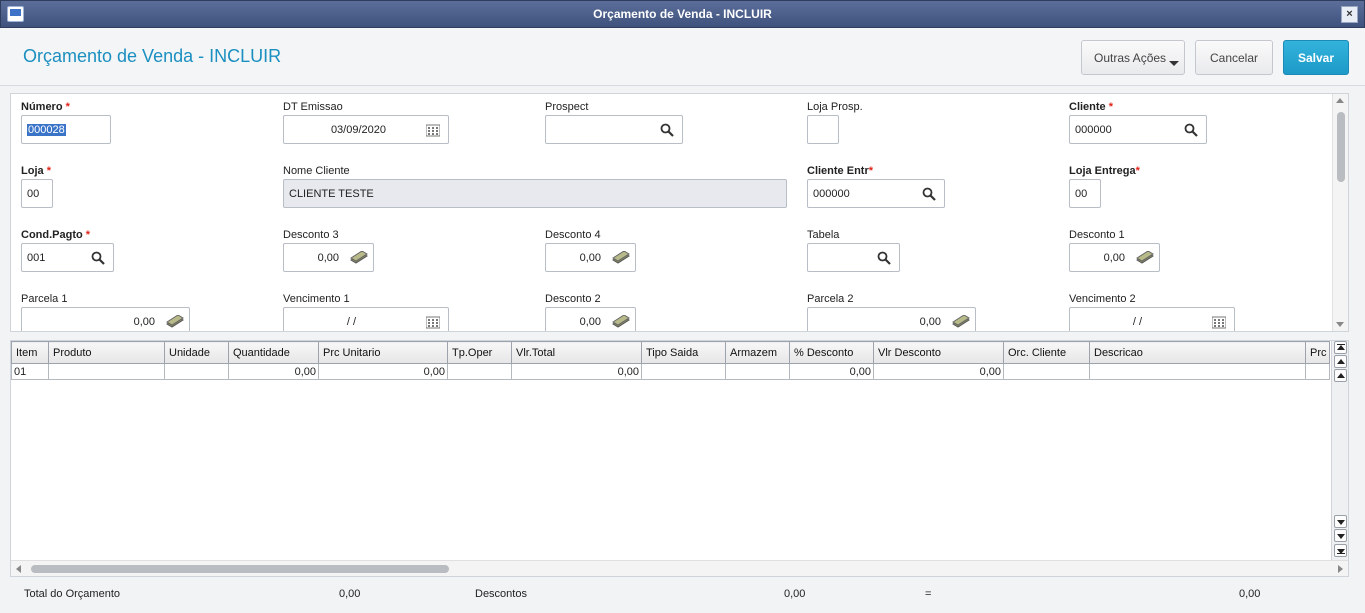  What do you see at coordinates (72, 594) in the screenshot?
I see `total-orcamento-label: Total do Orçamento` at bounding box center [72, 594].